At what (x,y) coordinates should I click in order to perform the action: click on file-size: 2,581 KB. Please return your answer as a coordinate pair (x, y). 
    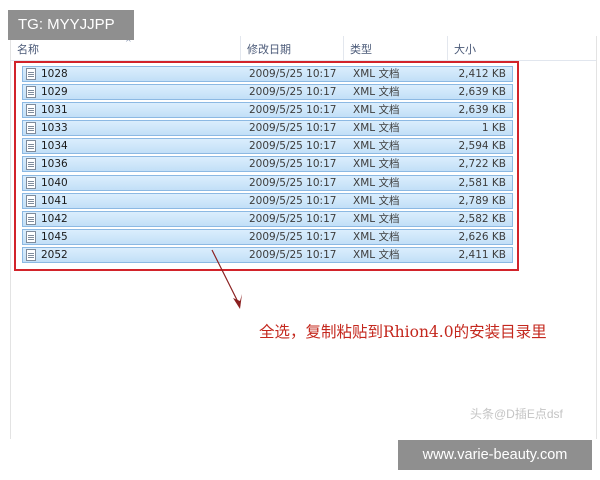
    Looking at the image, I should click on (482, 182).